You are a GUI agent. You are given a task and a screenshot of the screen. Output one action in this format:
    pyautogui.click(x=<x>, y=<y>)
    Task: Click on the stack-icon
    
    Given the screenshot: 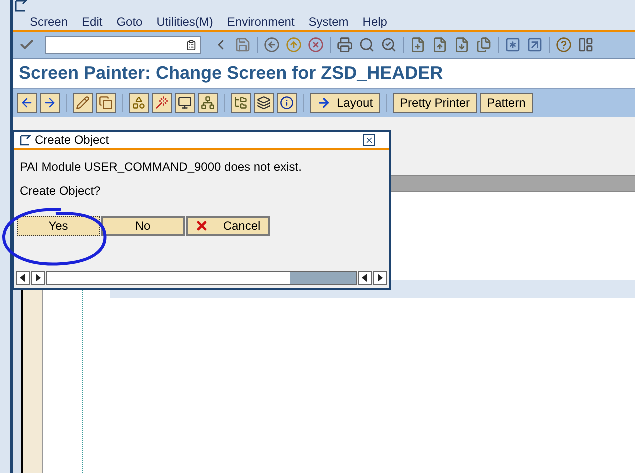 What is the action you would take?
    pyautogui.click(x=264, y=103)
    